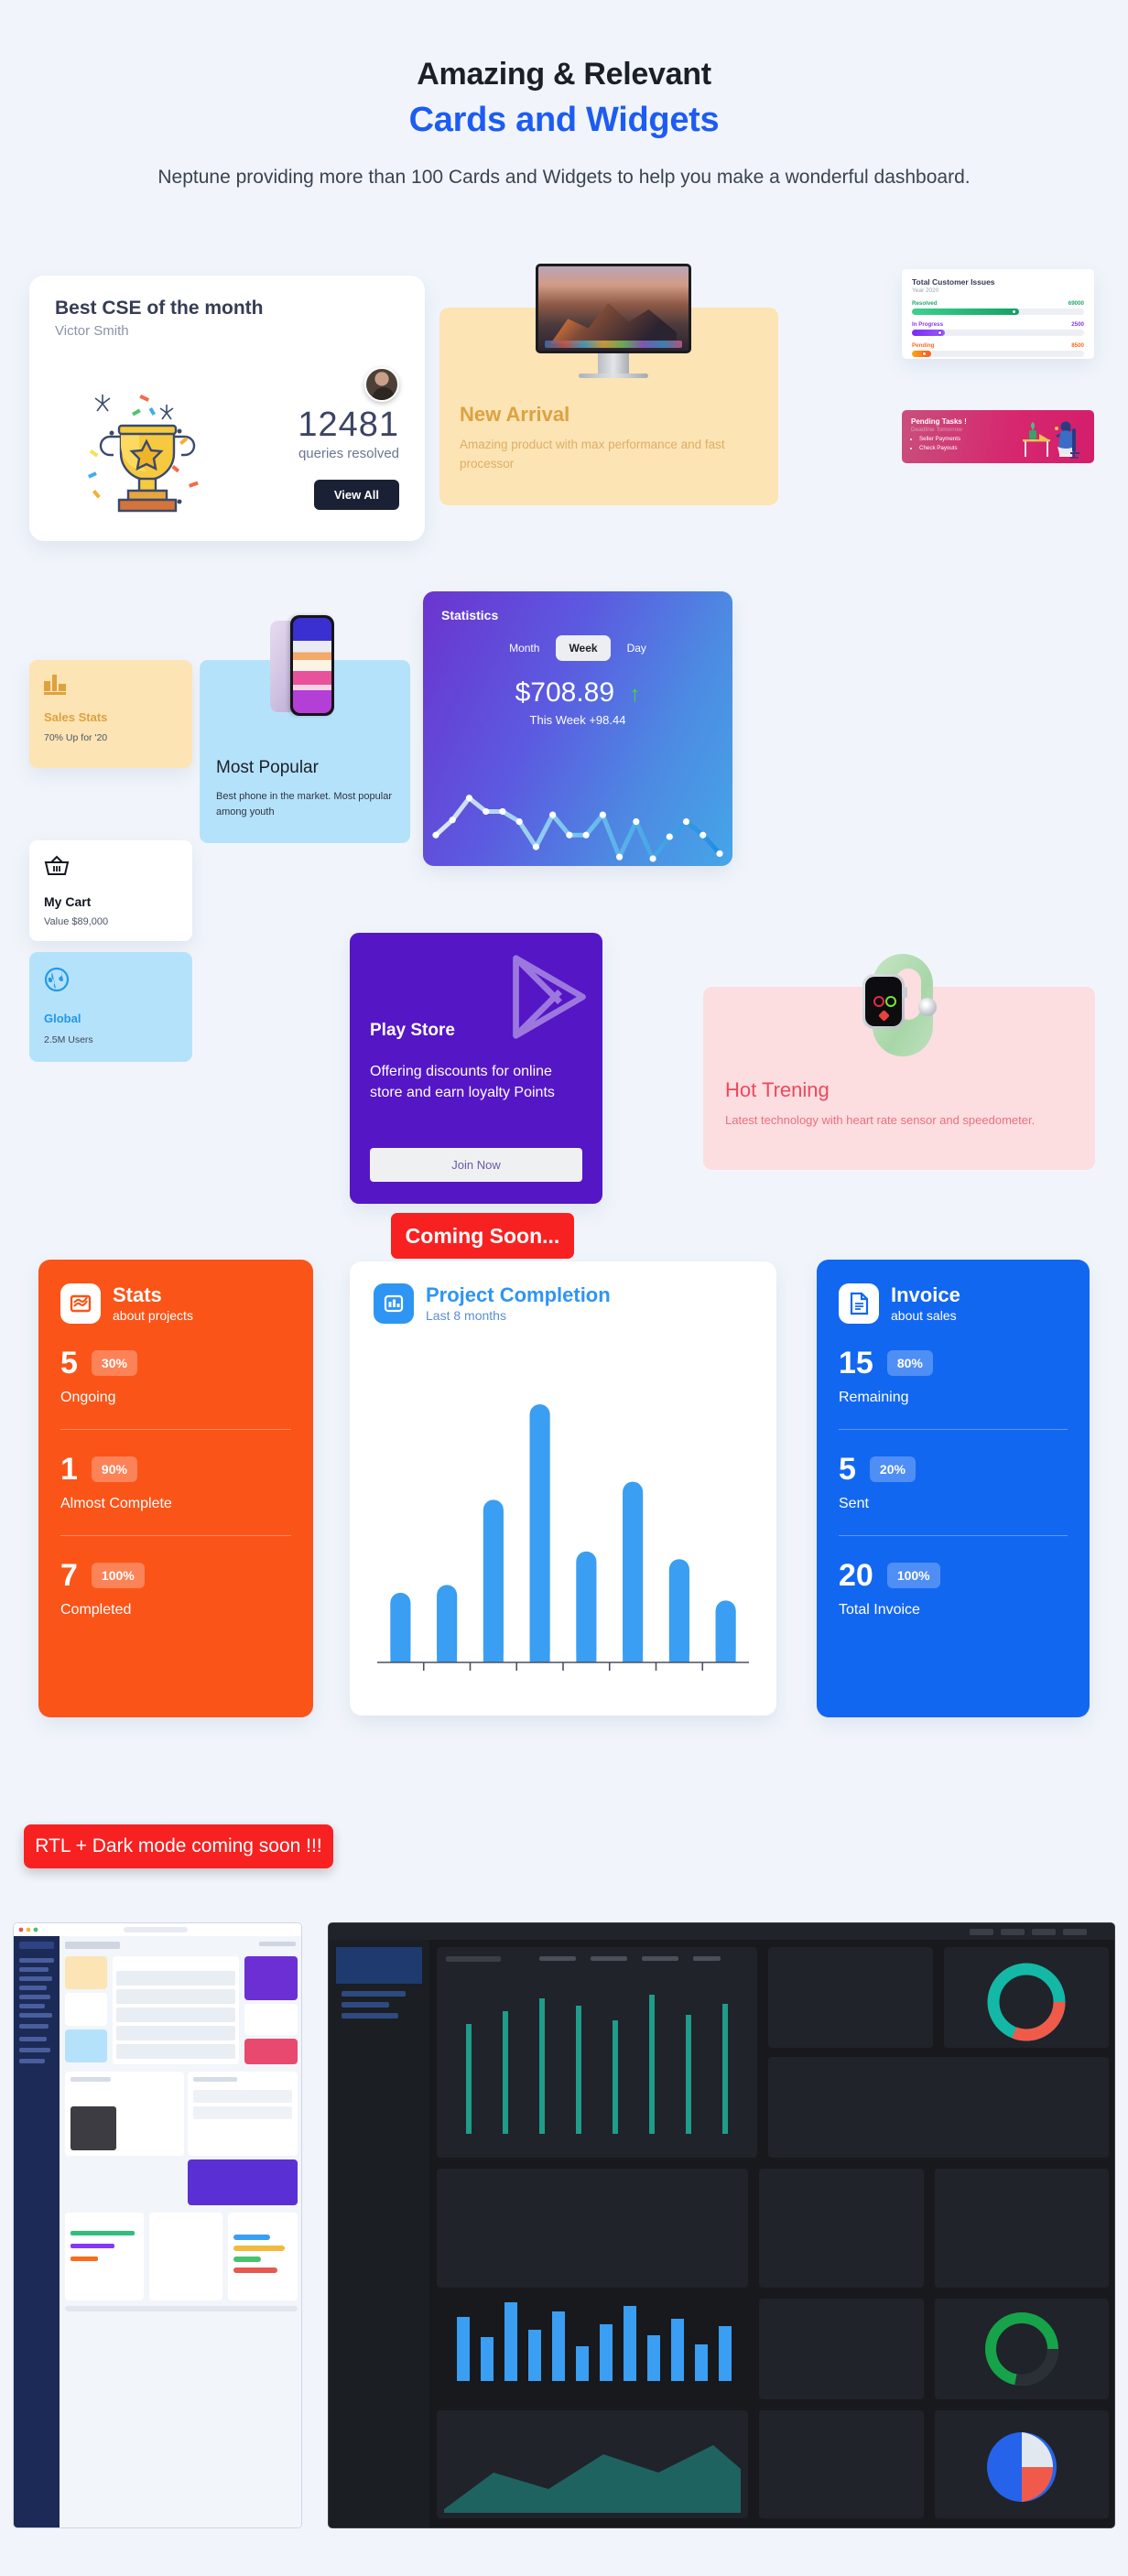 The width and height of the screenshot is (1128, 2576). I want to click on issues-year: Year 2020, so click(925, 291).